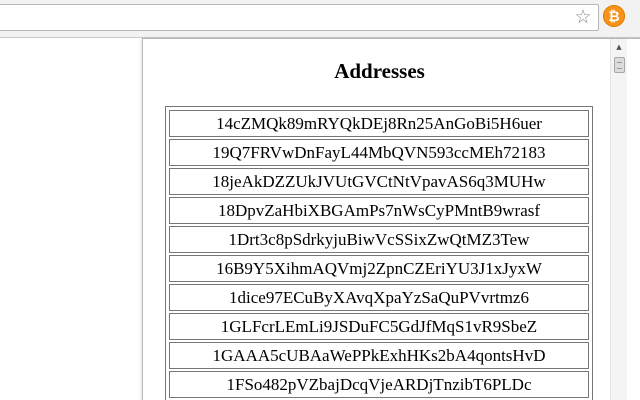 Image resolution: width=640 pixels, height=400 pixels. What do you see at coordinates (299, 17) in the screenshot?
I see `address-bar` at bounding box center [299, 17].